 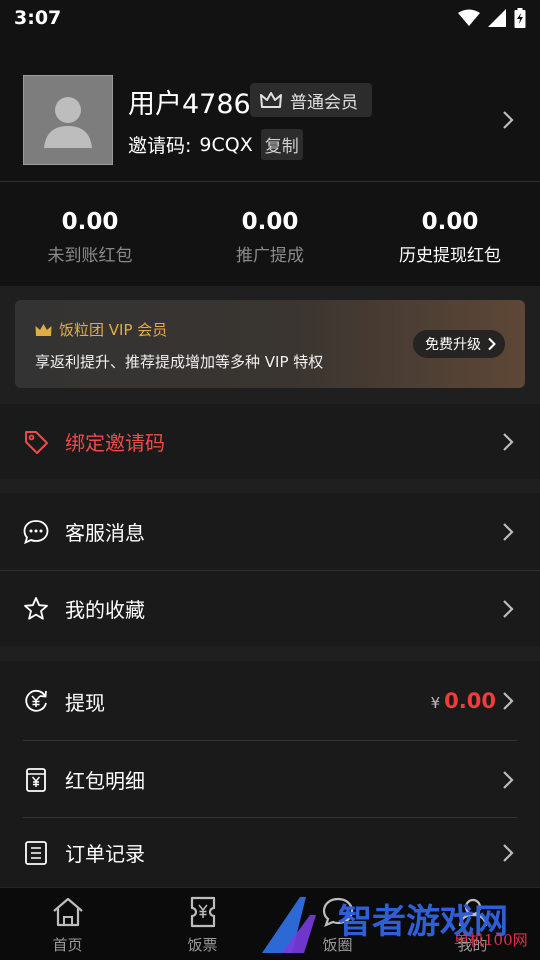 I want to click on red-packet-detail-row: 红包明细, so click(x=270, y=779).